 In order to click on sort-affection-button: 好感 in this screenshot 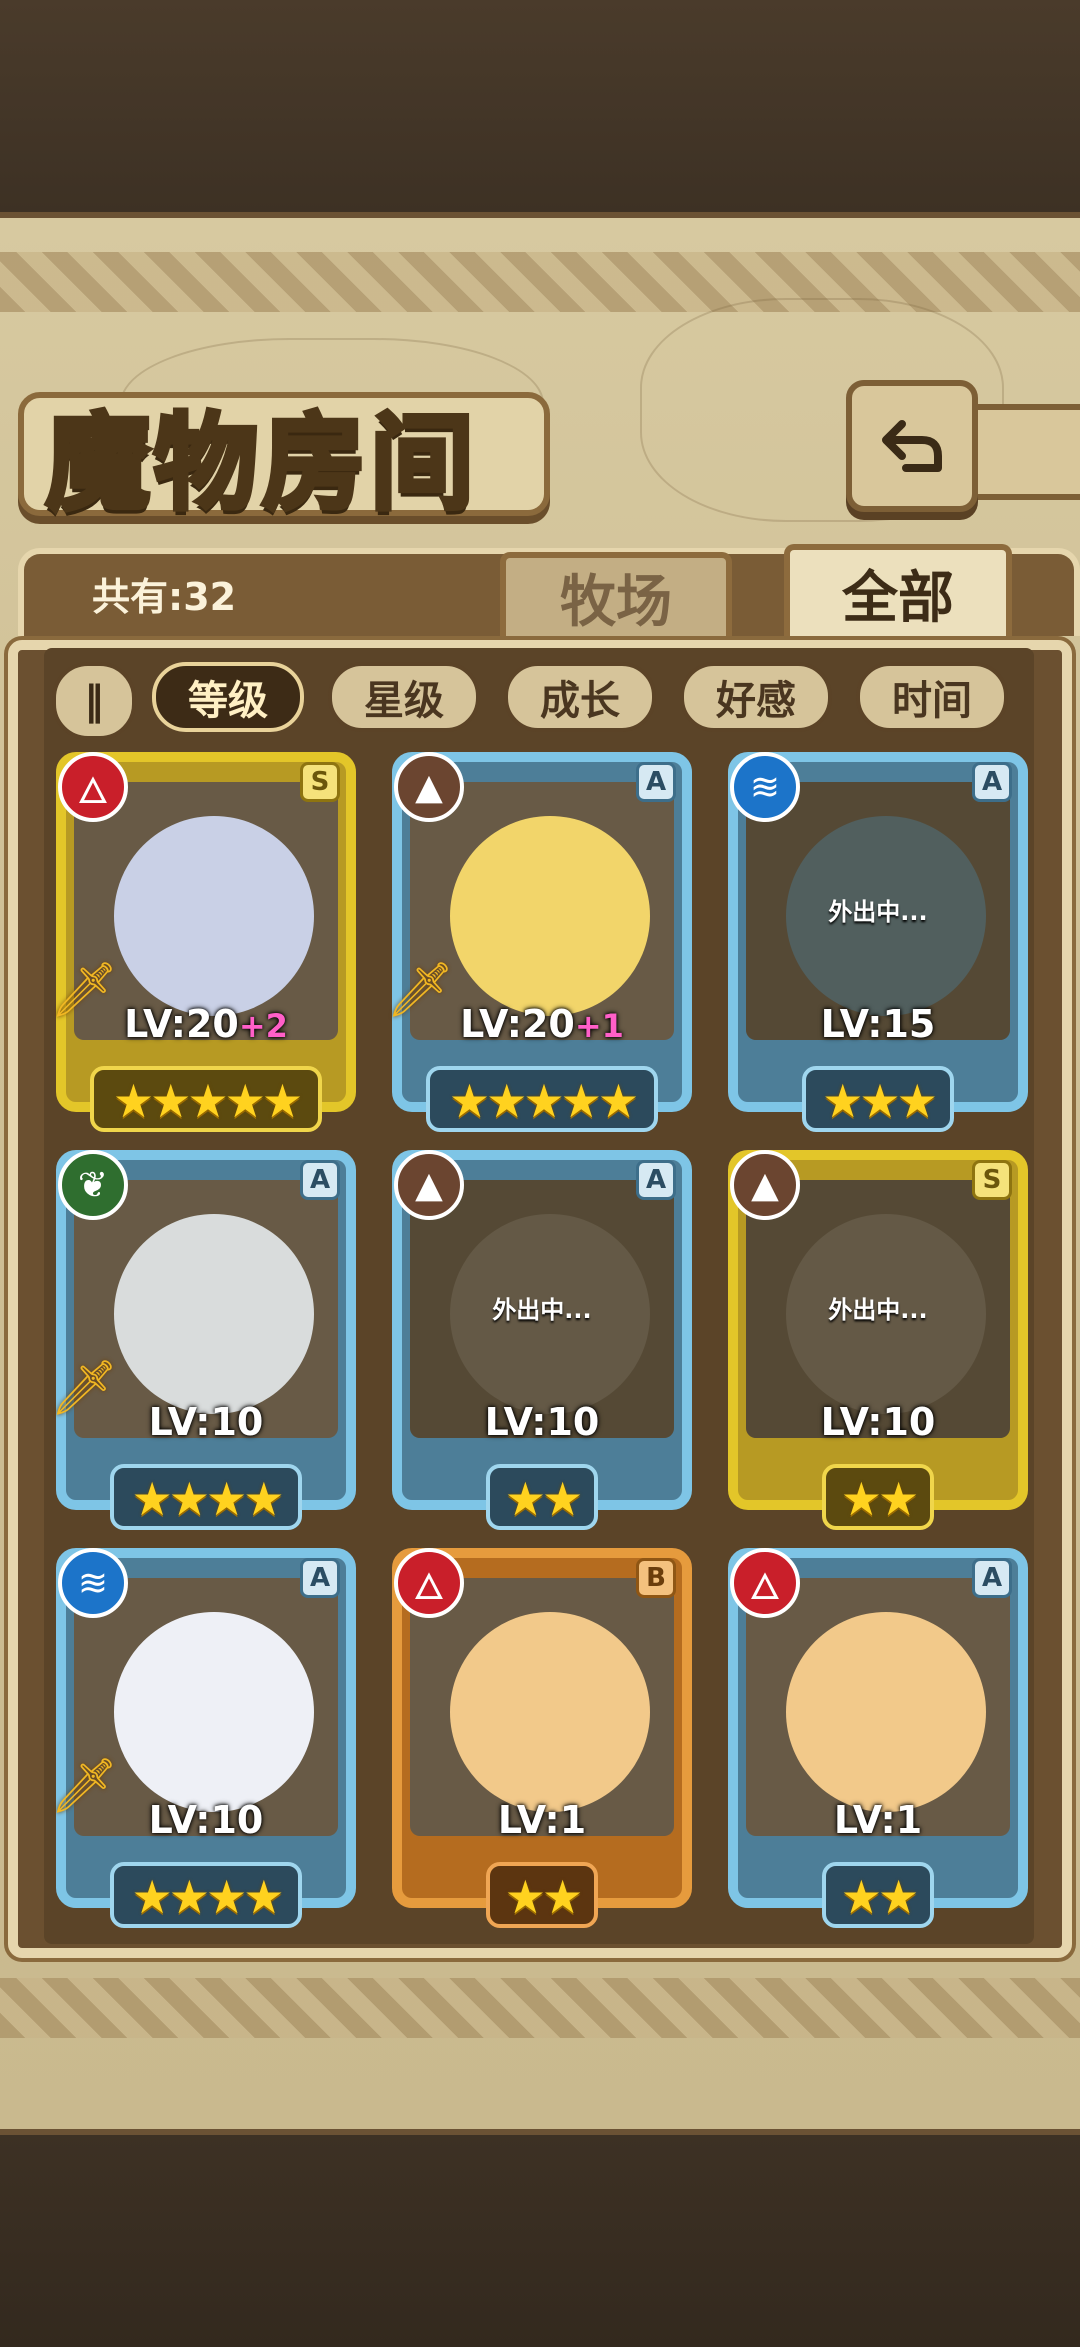, I will do `click(756, 697)`.